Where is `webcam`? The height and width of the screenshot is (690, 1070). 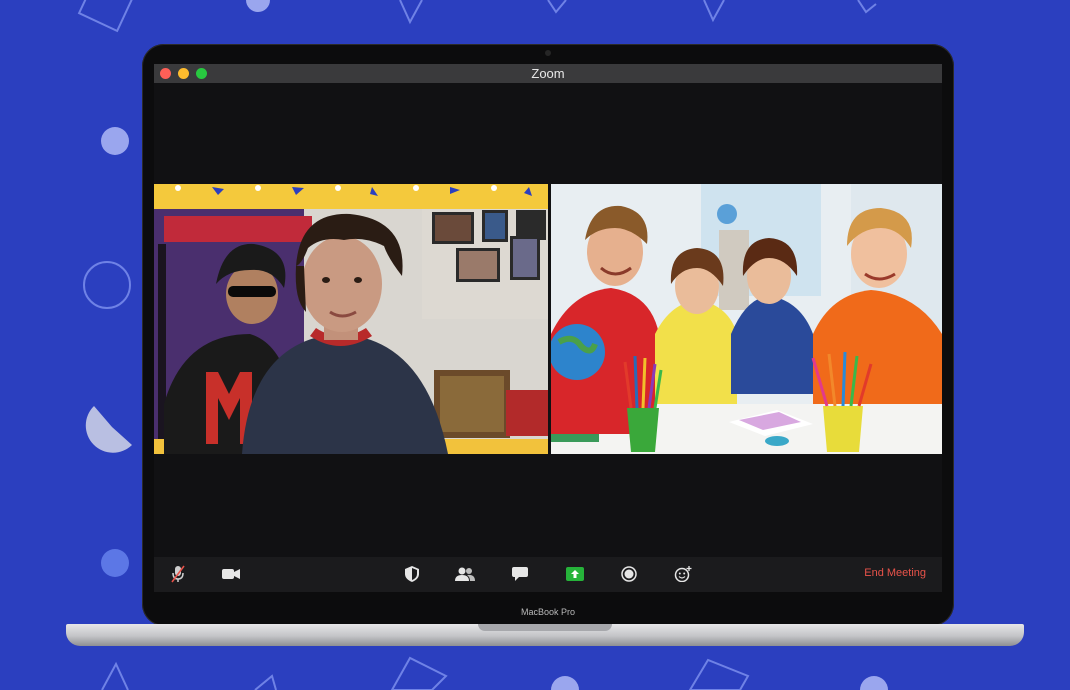 webcam is located at coordinates (548, 53).